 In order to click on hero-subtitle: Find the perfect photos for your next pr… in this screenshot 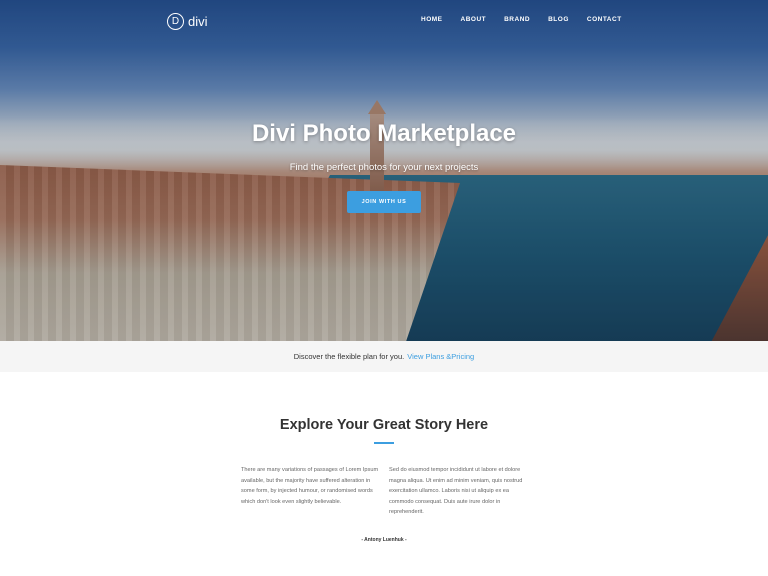, I will do `click(384, 167)`.